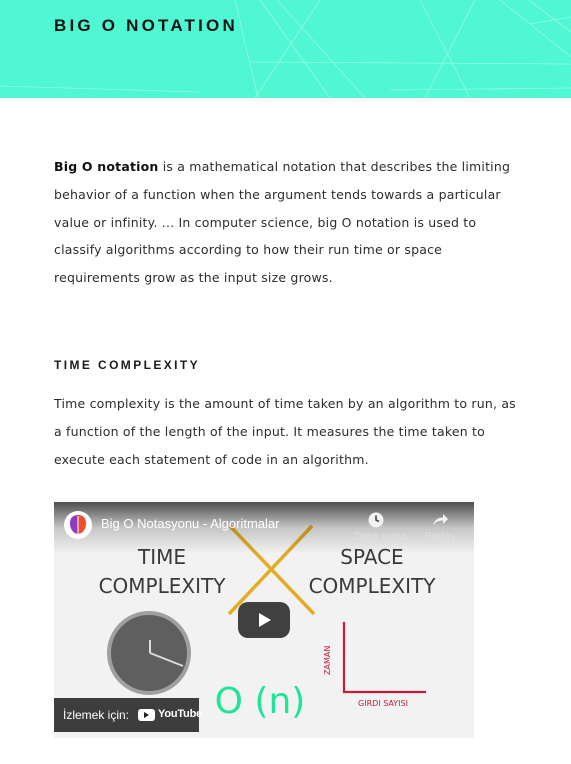  I want to click on share-button: Paylaş, so click(440, 526).